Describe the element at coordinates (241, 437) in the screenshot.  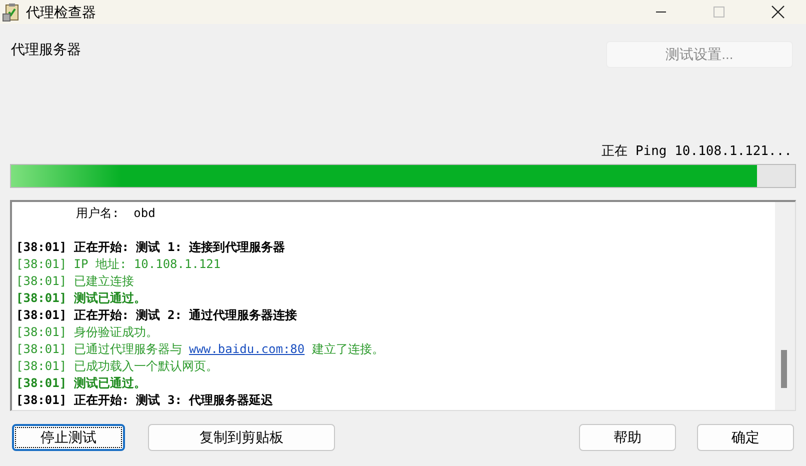
I see `dialog-button: 复制到剪贴板` at that location.